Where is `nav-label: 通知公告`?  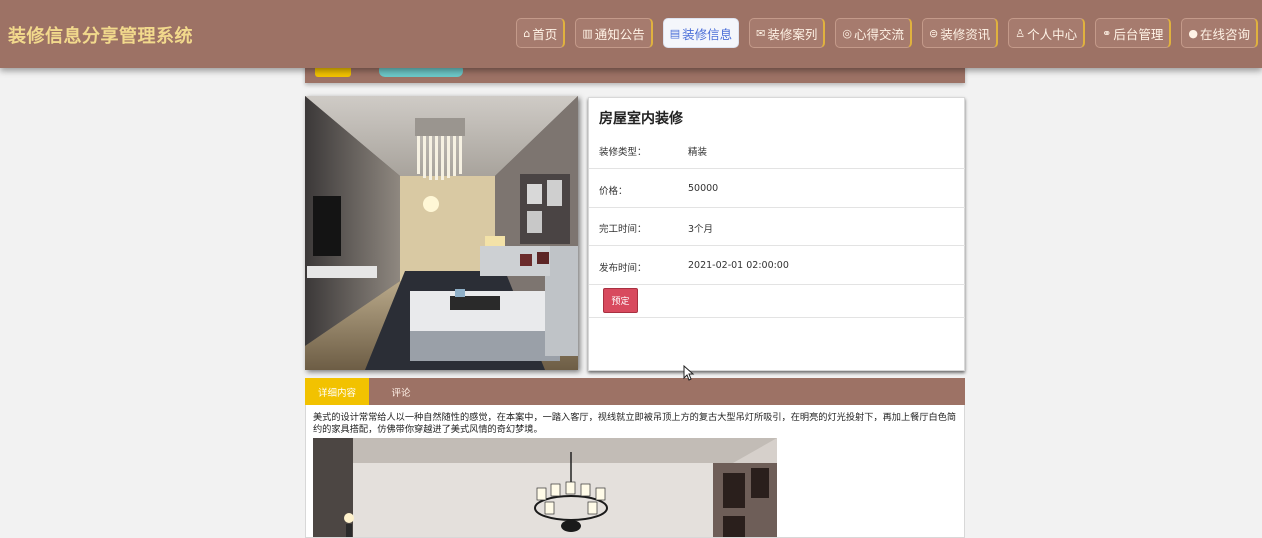 nav-label: 通知公告 is located at coordinates (619, 34).